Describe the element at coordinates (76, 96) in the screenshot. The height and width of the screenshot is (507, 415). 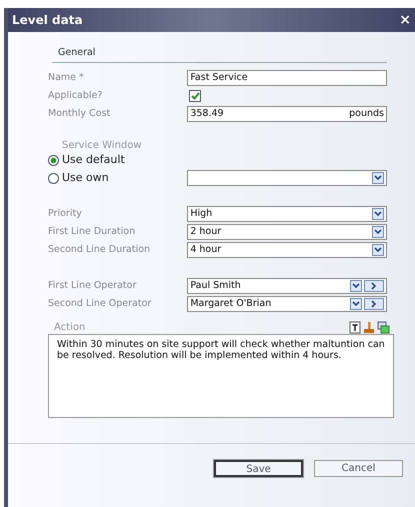
I see `field-label: Applicable?` at that location.